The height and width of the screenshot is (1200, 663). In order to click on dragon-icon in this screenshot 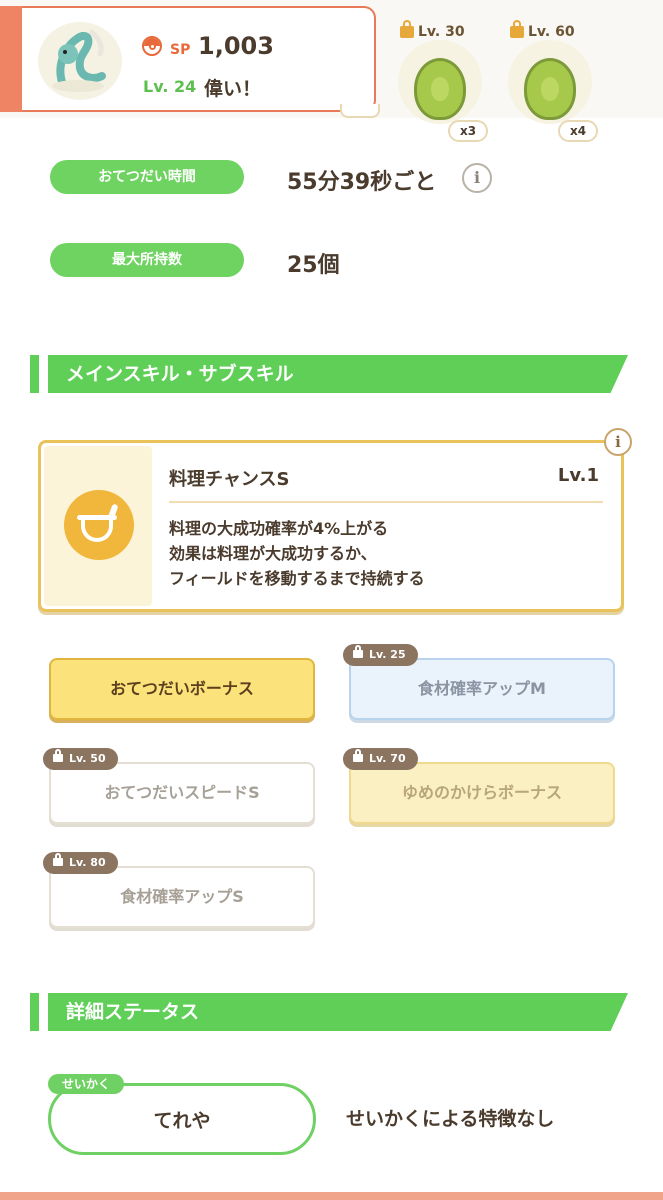, I will do `click(79, 60)`.